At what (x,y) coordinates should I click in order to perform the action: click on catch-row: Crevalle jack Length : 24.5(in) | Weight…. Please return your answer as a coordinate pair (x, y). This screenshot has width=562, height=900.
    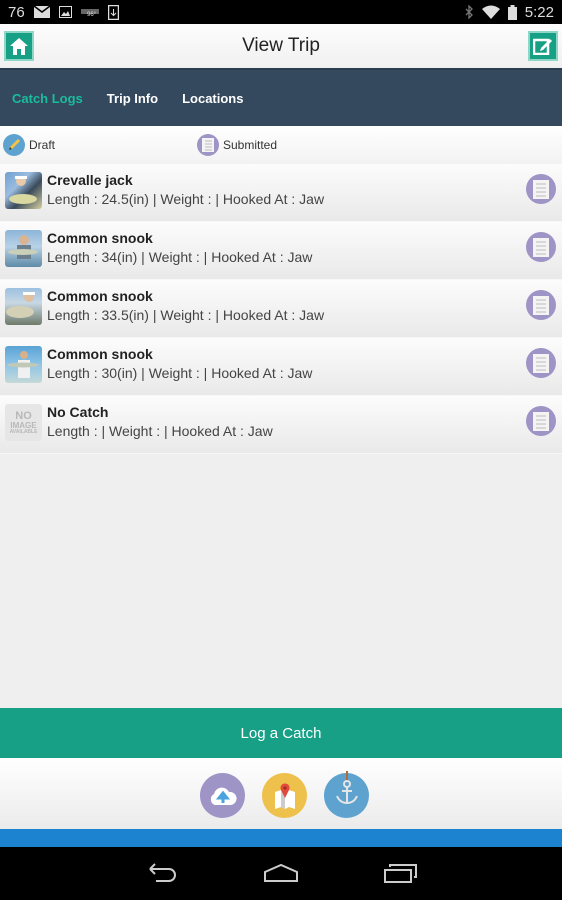
    Looking at the image, I should click on (281, 193).